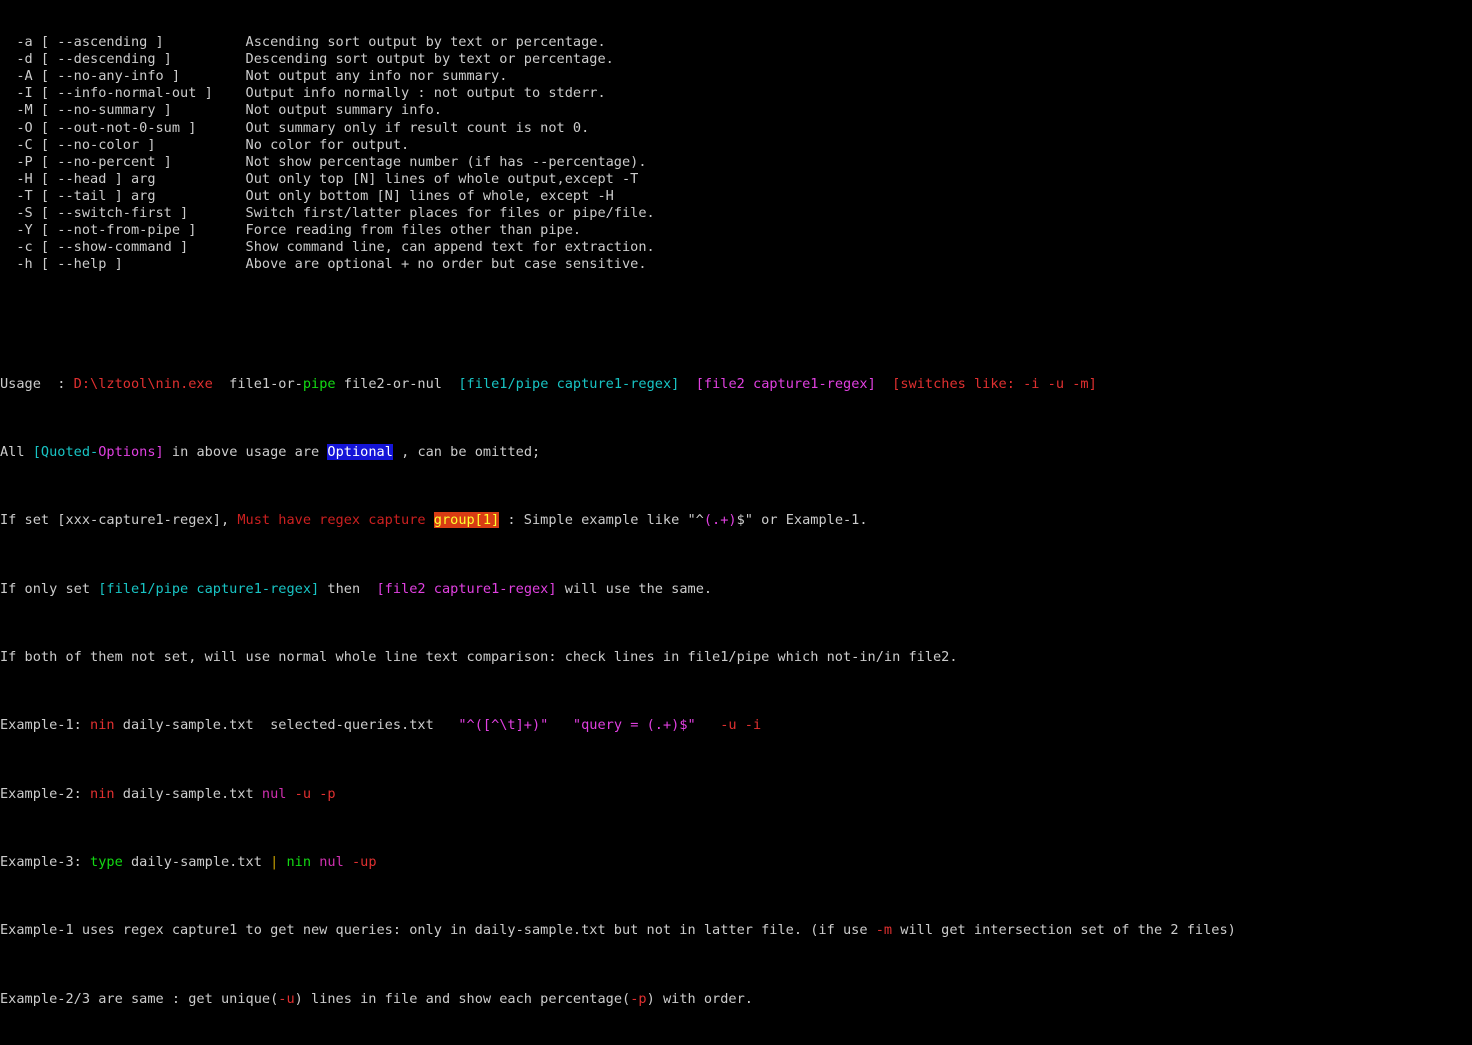 The height and width of the screenshot is (1045, 1472). Describe the element at coordinates (397, 383) in the screenshot. I see `usage-args2: file2-or-nul` at that location.